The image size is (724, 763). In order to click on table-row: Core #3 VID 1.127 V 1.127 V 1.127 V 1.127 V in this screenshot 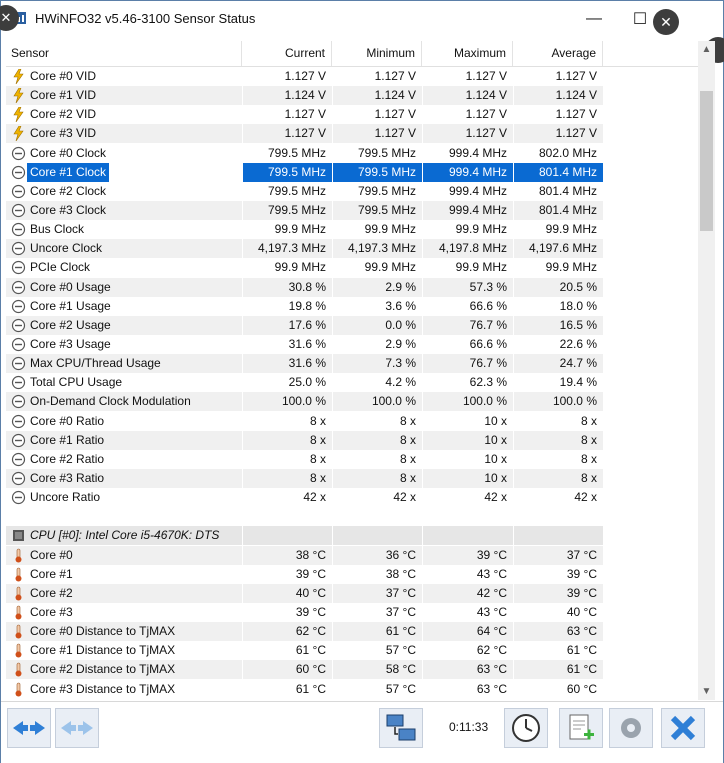, I will do `click(352, 134)`.